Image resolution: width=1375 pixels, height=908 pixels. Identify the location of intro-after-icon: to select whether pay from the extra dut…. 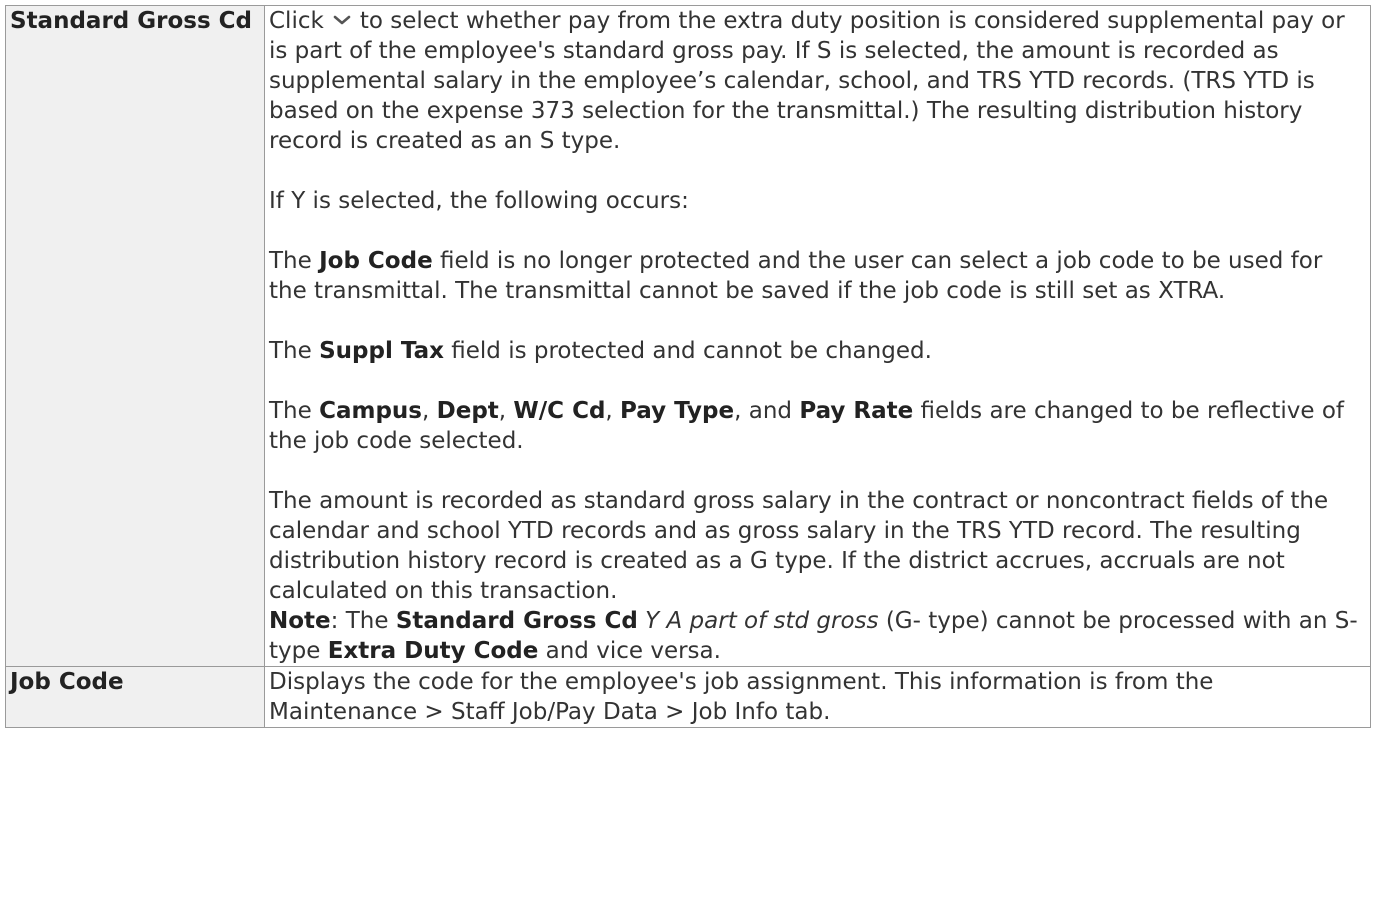
(807, 81).